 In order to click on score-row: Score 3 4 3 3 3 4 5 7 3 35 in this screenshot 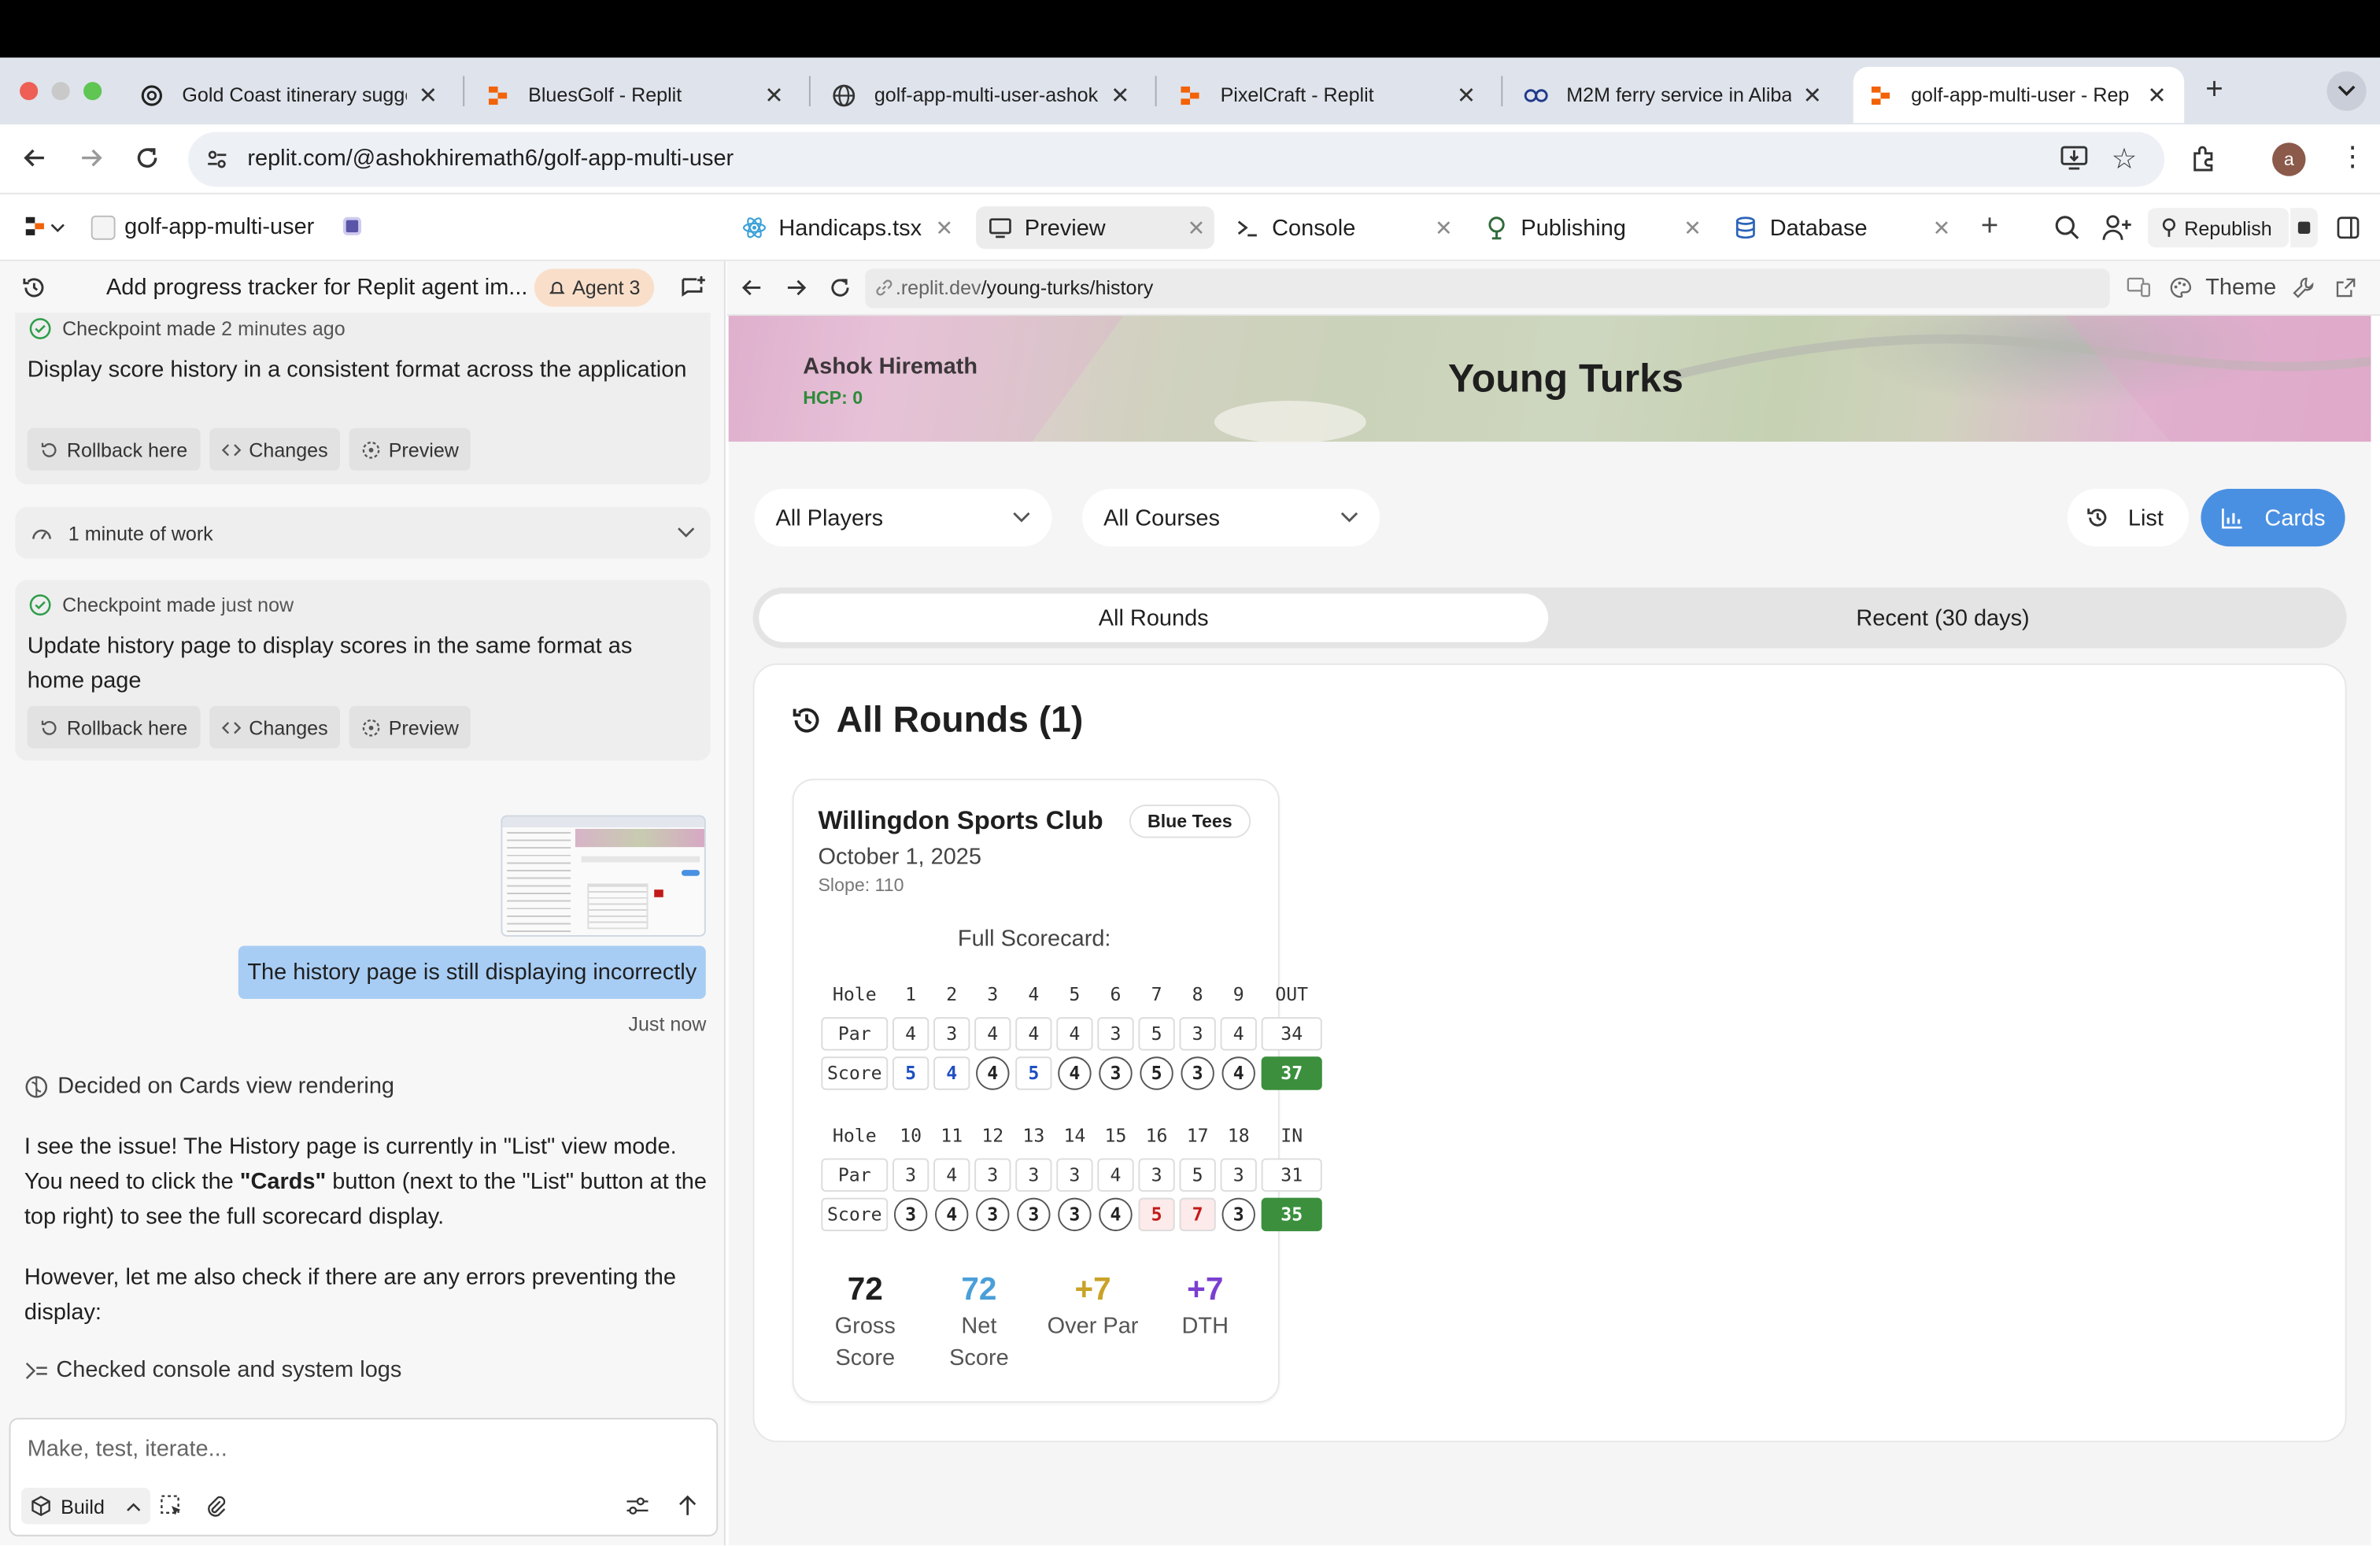, I will do `click(1071, 1214)`.